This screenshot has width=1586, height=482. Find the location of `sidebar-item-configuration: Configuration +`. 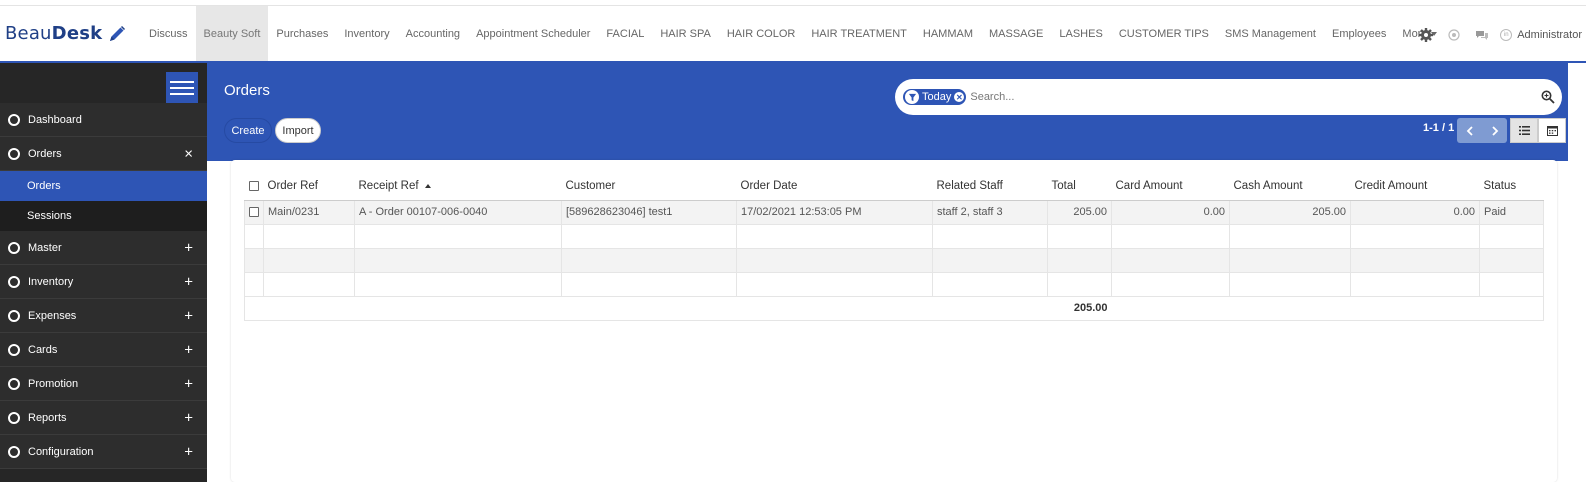

sidebar-item-configuration: Configuration + is located at coordinates (103, 452).